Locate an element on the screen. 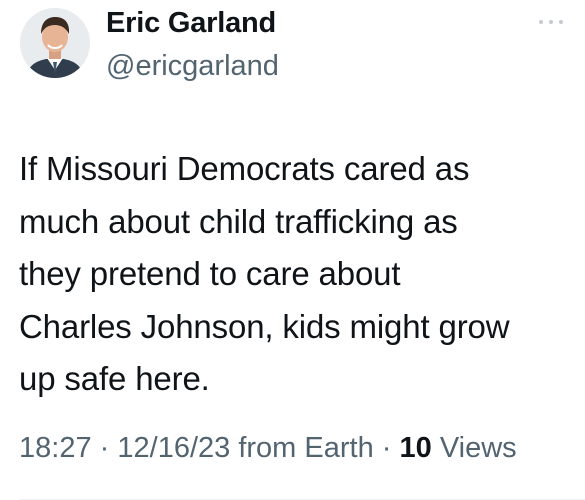 Image resolution: width=585 pixels, height=500 pixels. tweet-date: 12/16/23 is located at coordinates (173, 448).